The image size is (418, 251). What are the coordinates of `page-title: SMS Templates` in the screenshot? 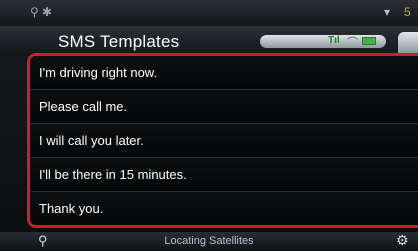 It's located at (119, 41).